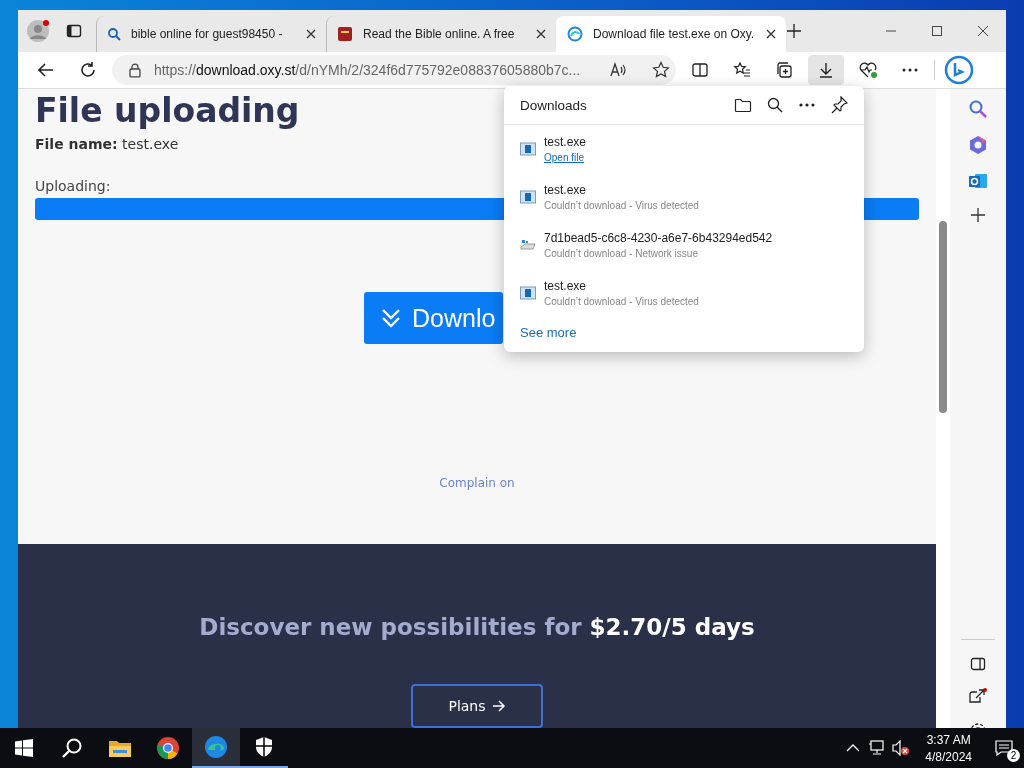 The width and height of the screenshot is (1024, 768). I want to click on file-name-text: File name: test.exe, so click(107, 144).